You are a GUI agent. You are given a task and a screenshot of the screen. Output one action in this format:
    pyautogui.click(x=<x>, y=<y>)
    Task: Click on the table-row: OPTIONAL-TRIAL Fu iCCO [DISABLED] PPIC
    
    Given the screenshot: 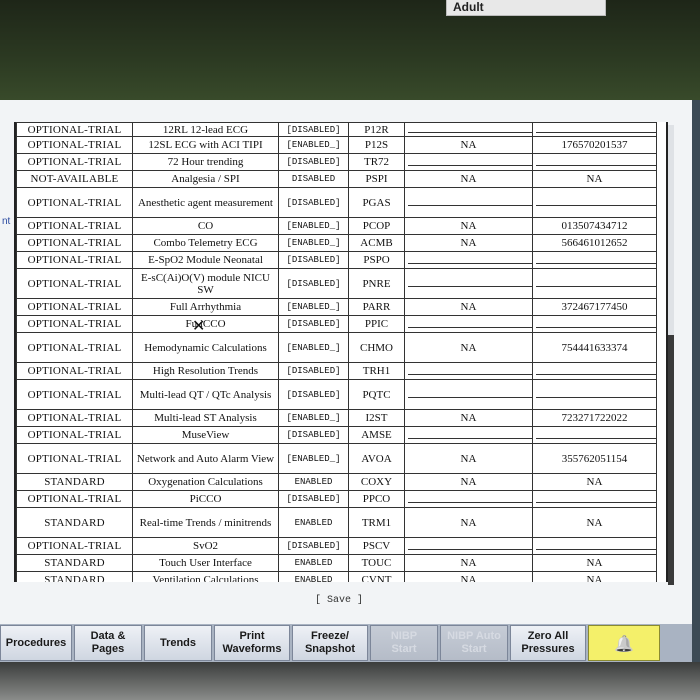 What is the action you would take?
    pyautogui.click(x=336, y=324)
    